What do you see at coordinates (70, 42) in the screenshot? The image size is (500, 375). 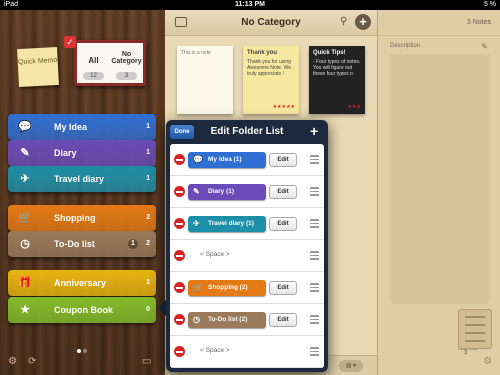 I see `checkbox-icon: ✓` at bounding box center [70, 42].